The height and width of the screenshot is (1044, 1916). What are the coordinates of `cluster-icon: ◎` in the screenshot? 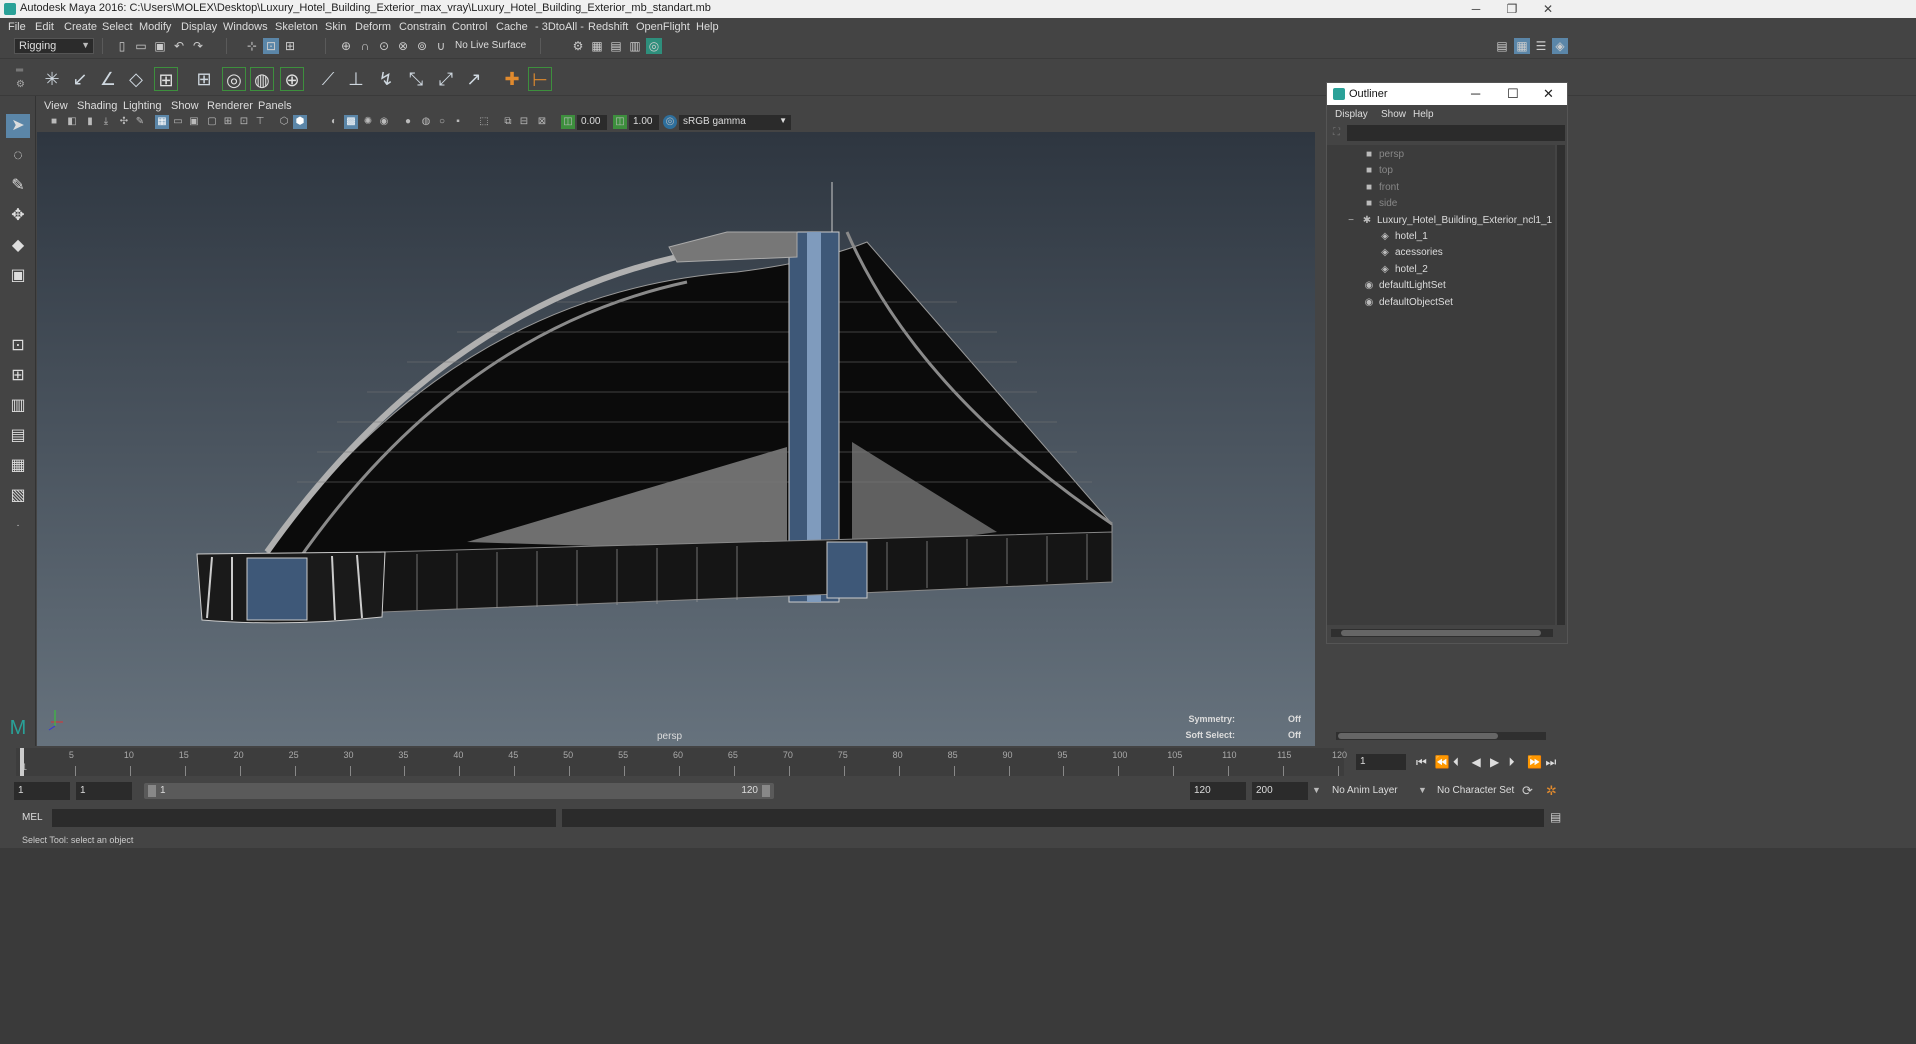 It's located at (234, 79).